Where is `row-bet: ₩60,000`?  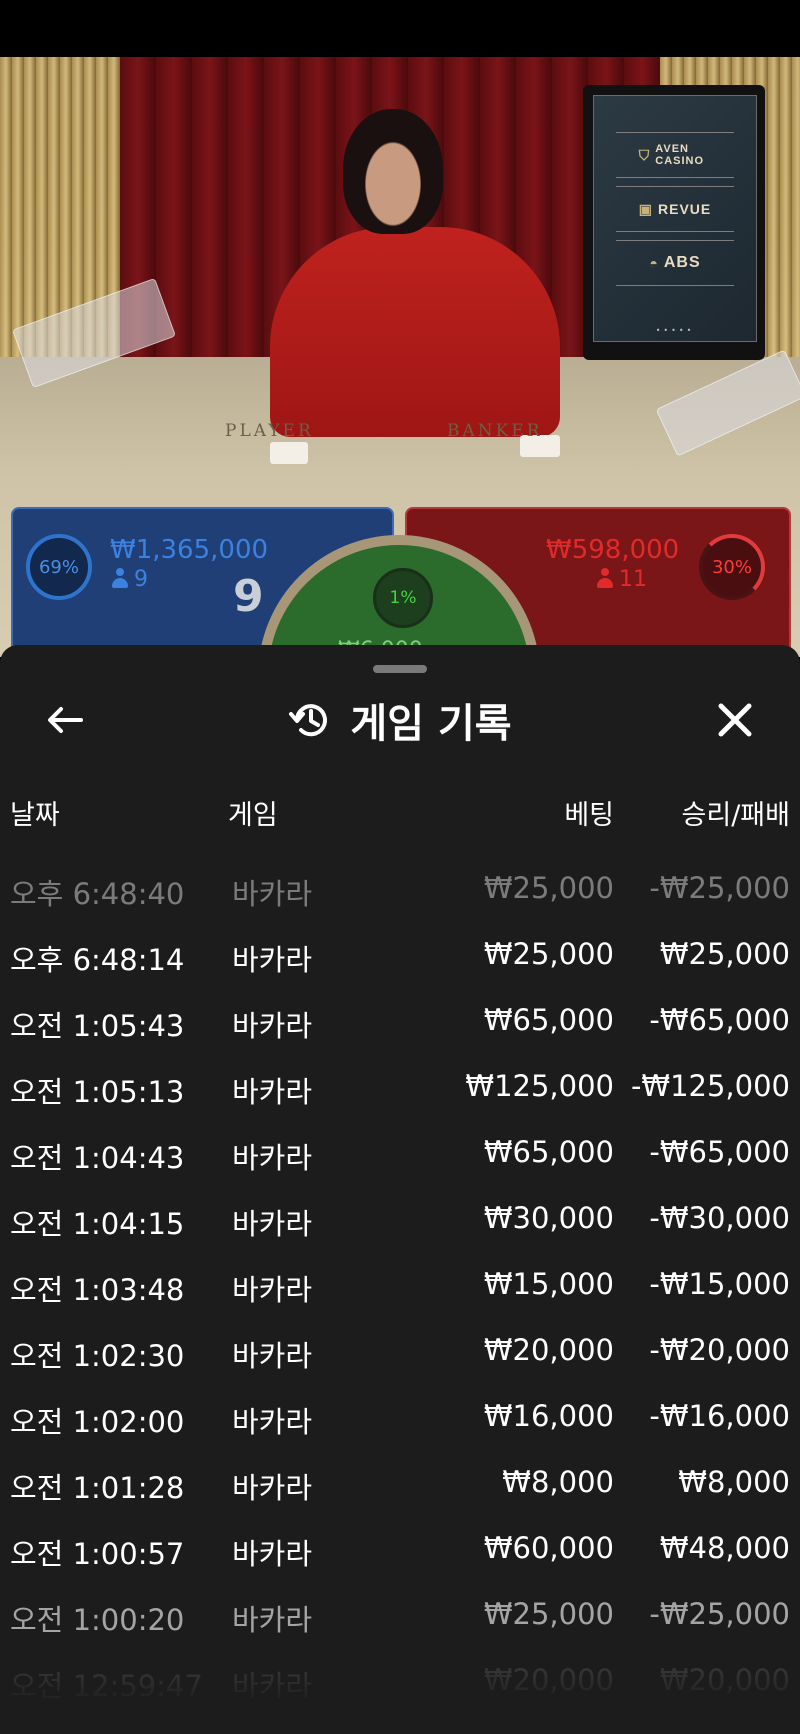 row-bet: ₩60,000 is located at coordinates (548, 1548).